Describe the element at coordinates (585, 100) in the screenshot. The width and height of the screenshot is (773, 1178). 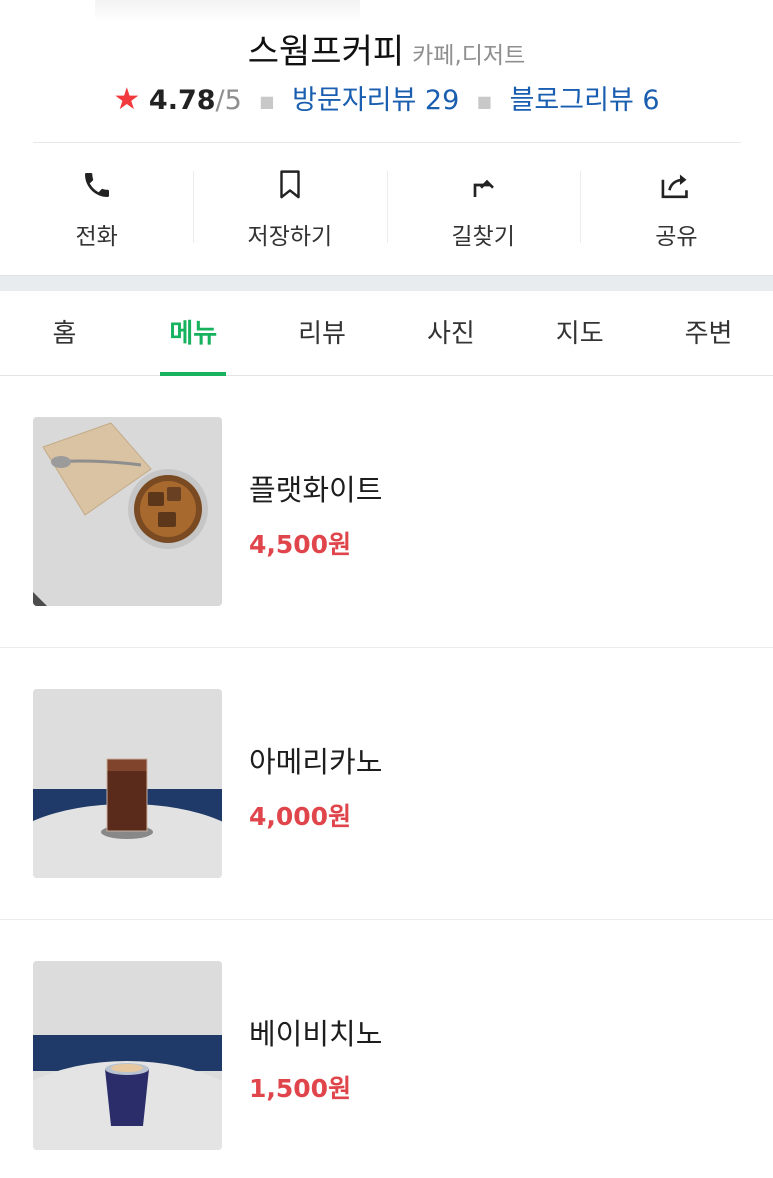
I see `blog-reviews-link: 블로그리뷰 6` at that location.